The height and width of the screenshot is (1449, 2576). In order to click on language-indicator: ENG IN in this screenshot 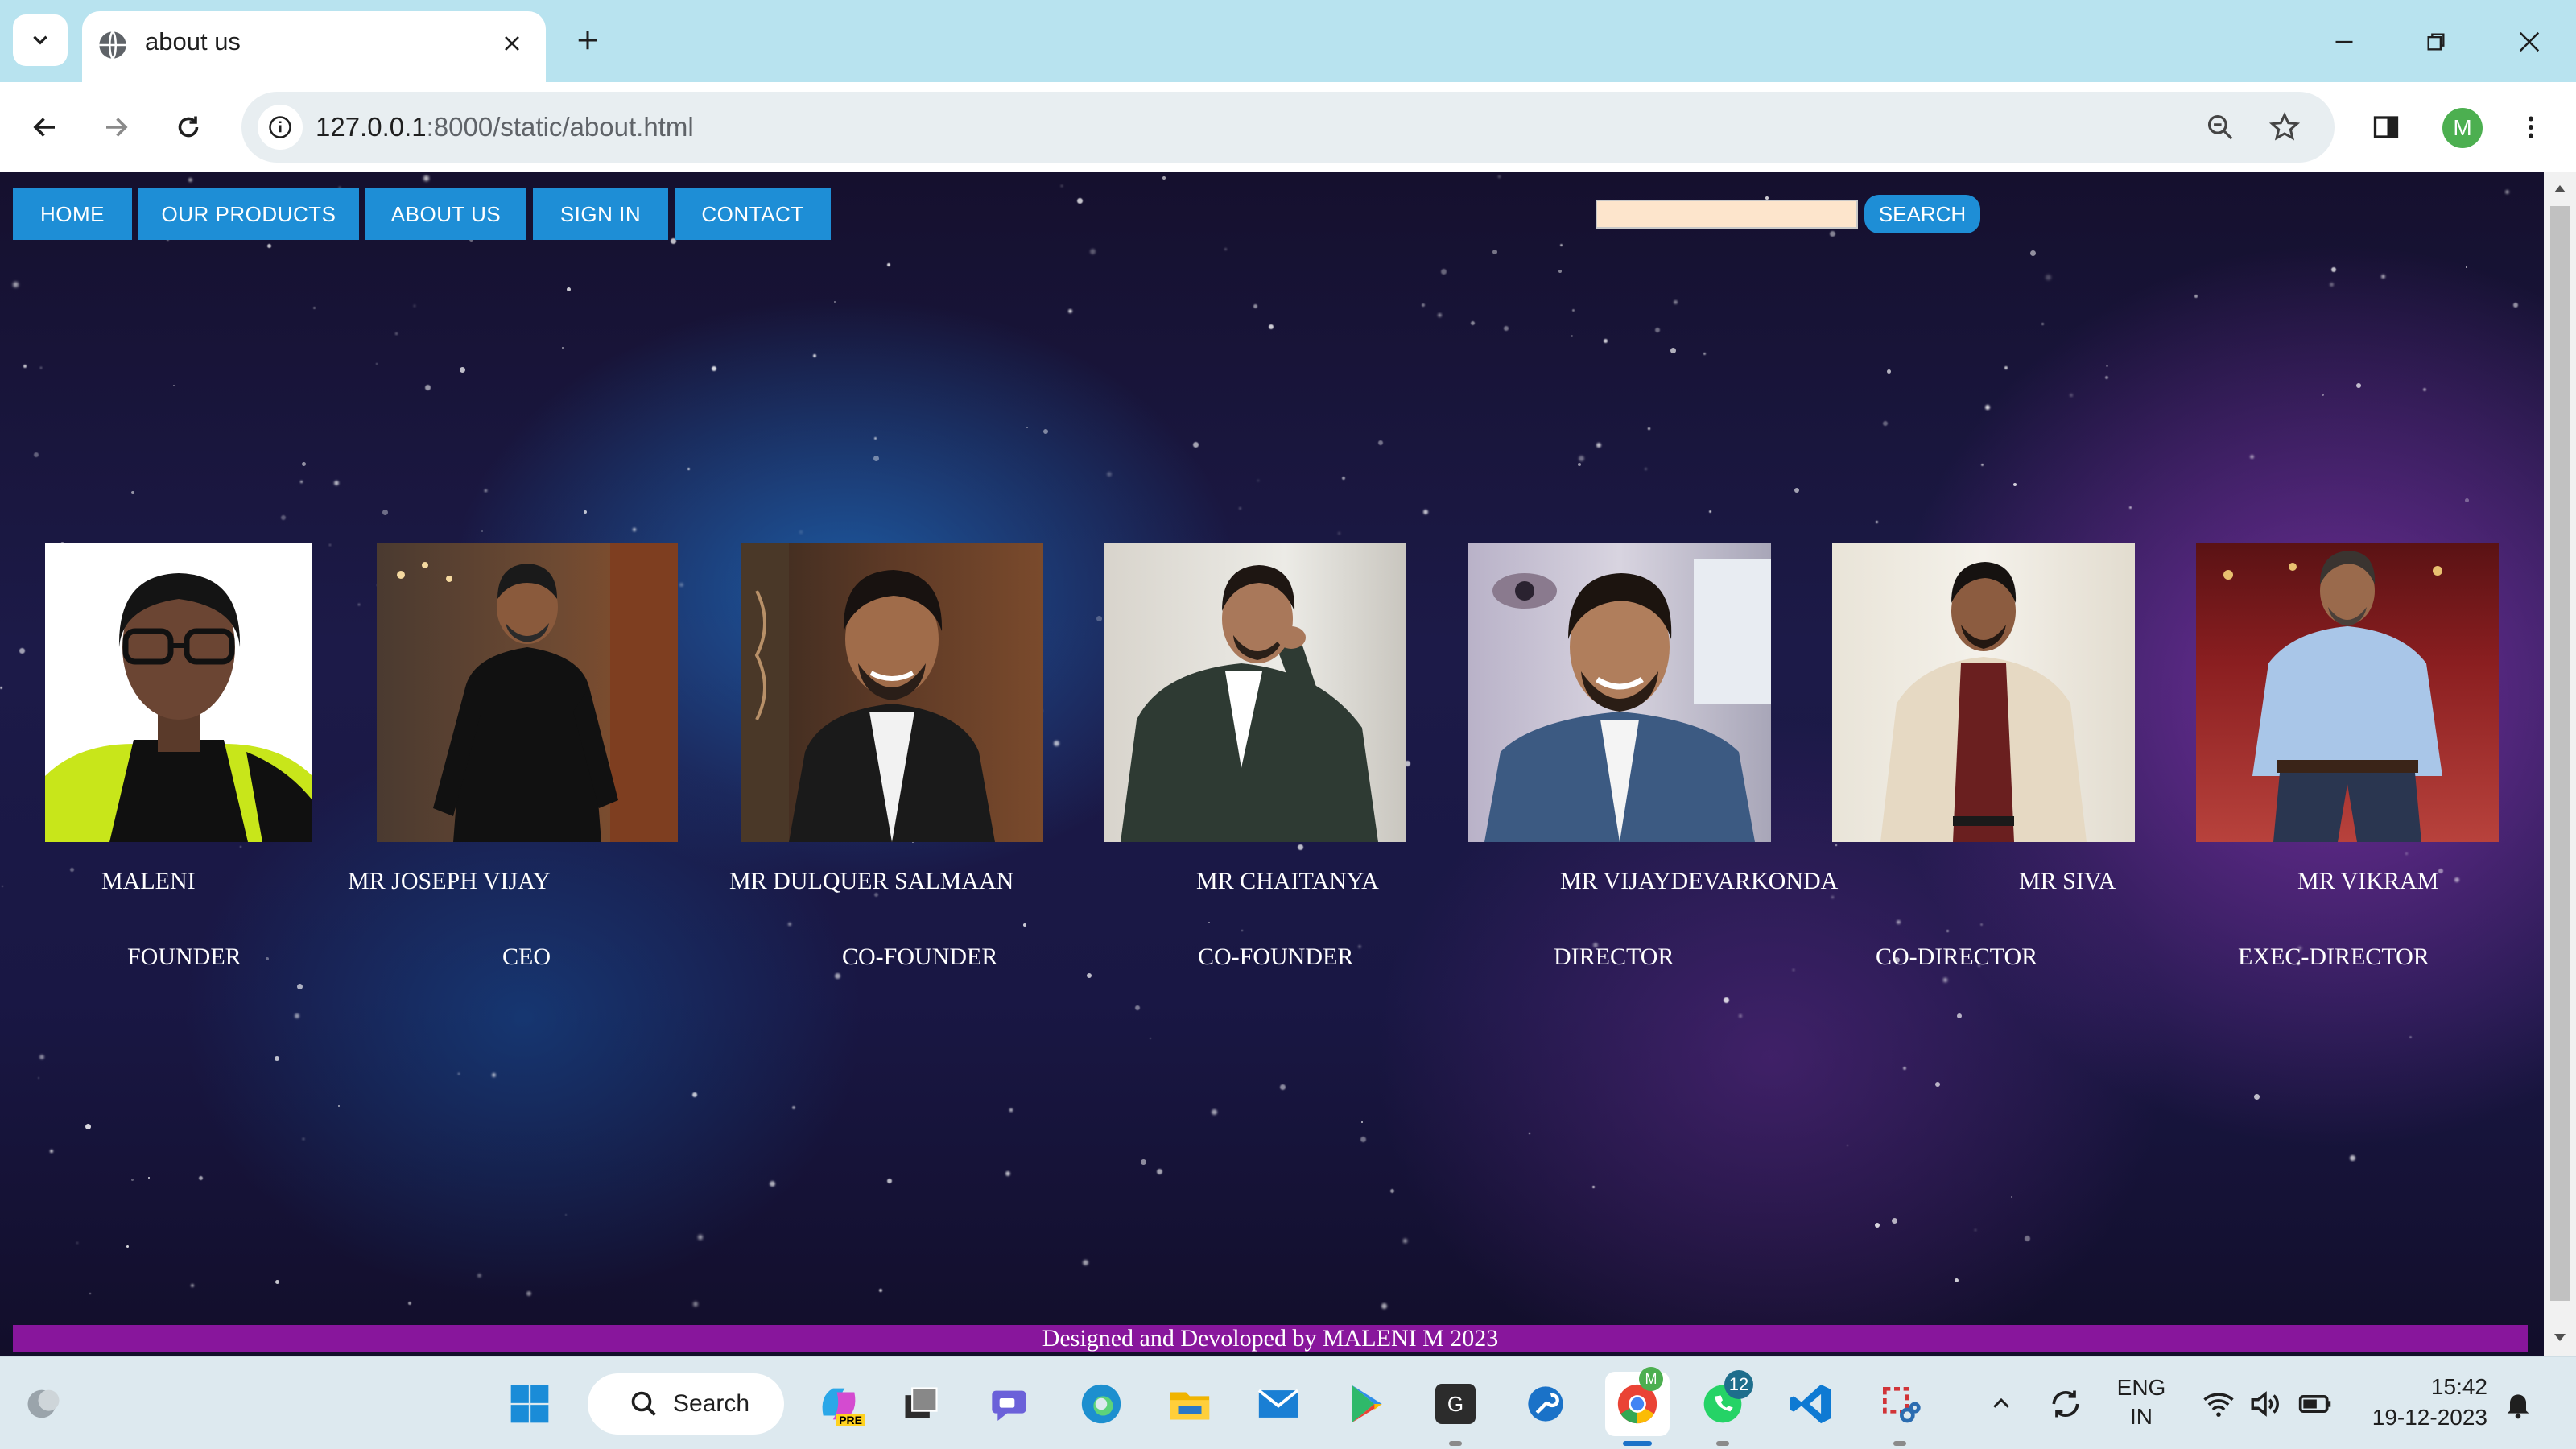, I will do `click(2141, 1402)`.